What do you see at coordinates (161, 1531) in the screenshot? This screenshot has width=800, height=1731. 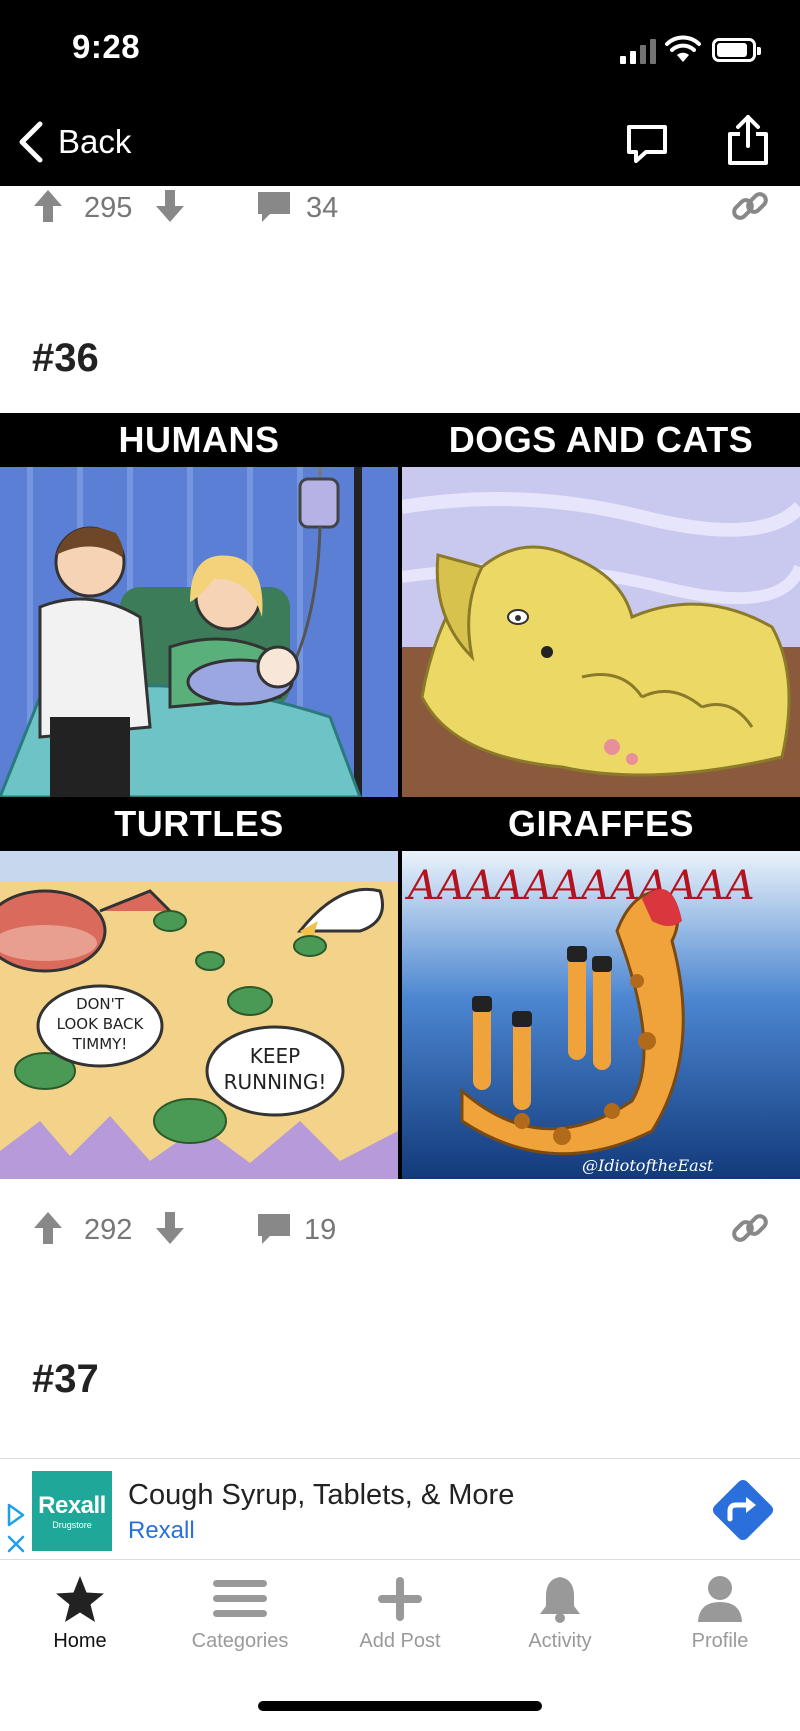 I see `ad-advertiser: Rexall` at bounding box center [161, 1531].